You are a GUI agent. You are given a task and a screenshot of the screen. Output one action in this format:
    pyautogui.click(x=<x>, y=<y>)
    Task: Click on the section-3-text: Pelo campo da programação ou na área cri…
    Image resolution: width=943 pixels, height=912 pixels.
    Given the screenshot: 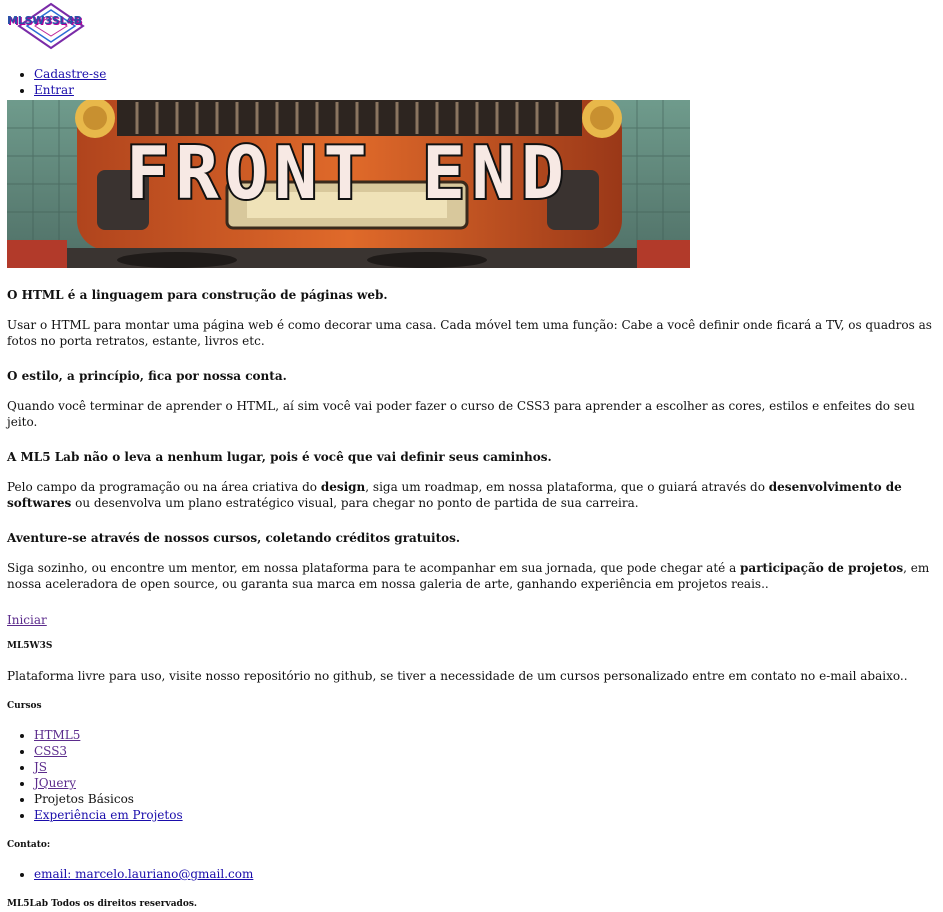 What is the action you would take?
    pyautogui.click(x=471, y=495)
    